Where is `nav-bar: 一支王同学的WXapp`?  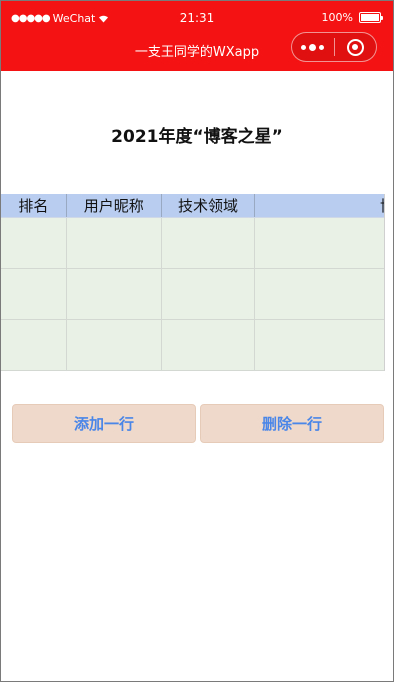 nav-bar: 一支王同学的WXapp is located at coordinates (197, 50).